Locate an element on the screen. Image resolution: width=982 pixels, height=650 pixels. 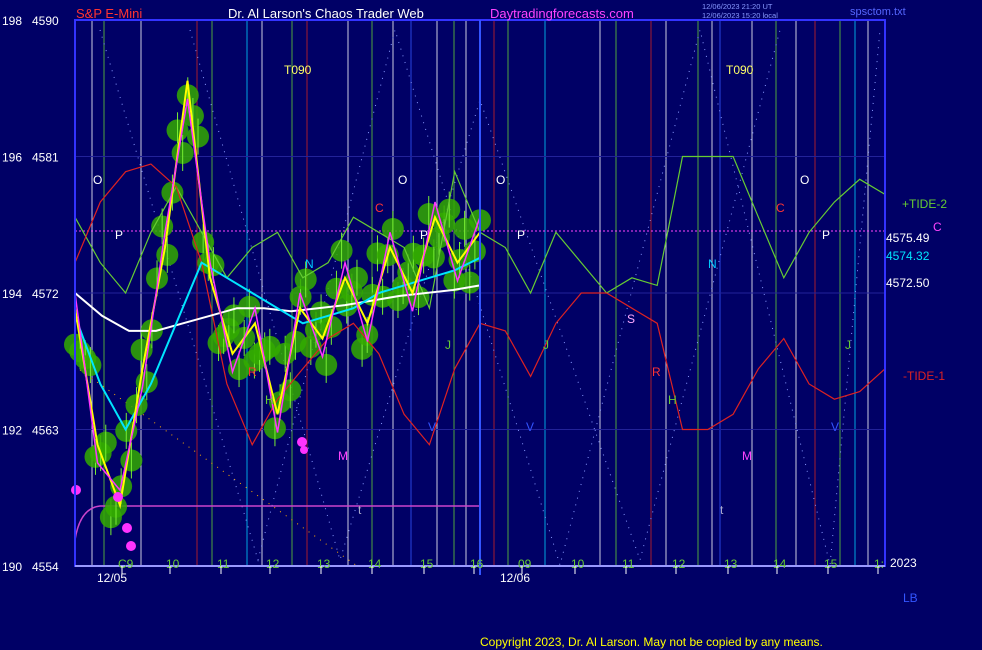
date-label: 12/05 is located at coordinates (112, 578).